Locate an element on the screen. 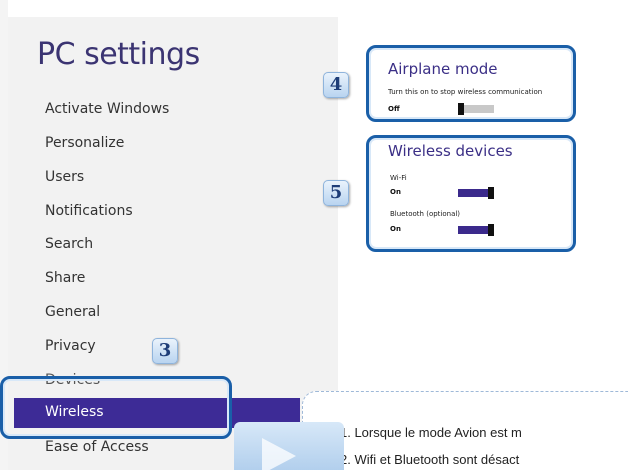 The height and width of the screenshot is (470, 628). bluetooth-toggle is located at coordinates (476, 230).